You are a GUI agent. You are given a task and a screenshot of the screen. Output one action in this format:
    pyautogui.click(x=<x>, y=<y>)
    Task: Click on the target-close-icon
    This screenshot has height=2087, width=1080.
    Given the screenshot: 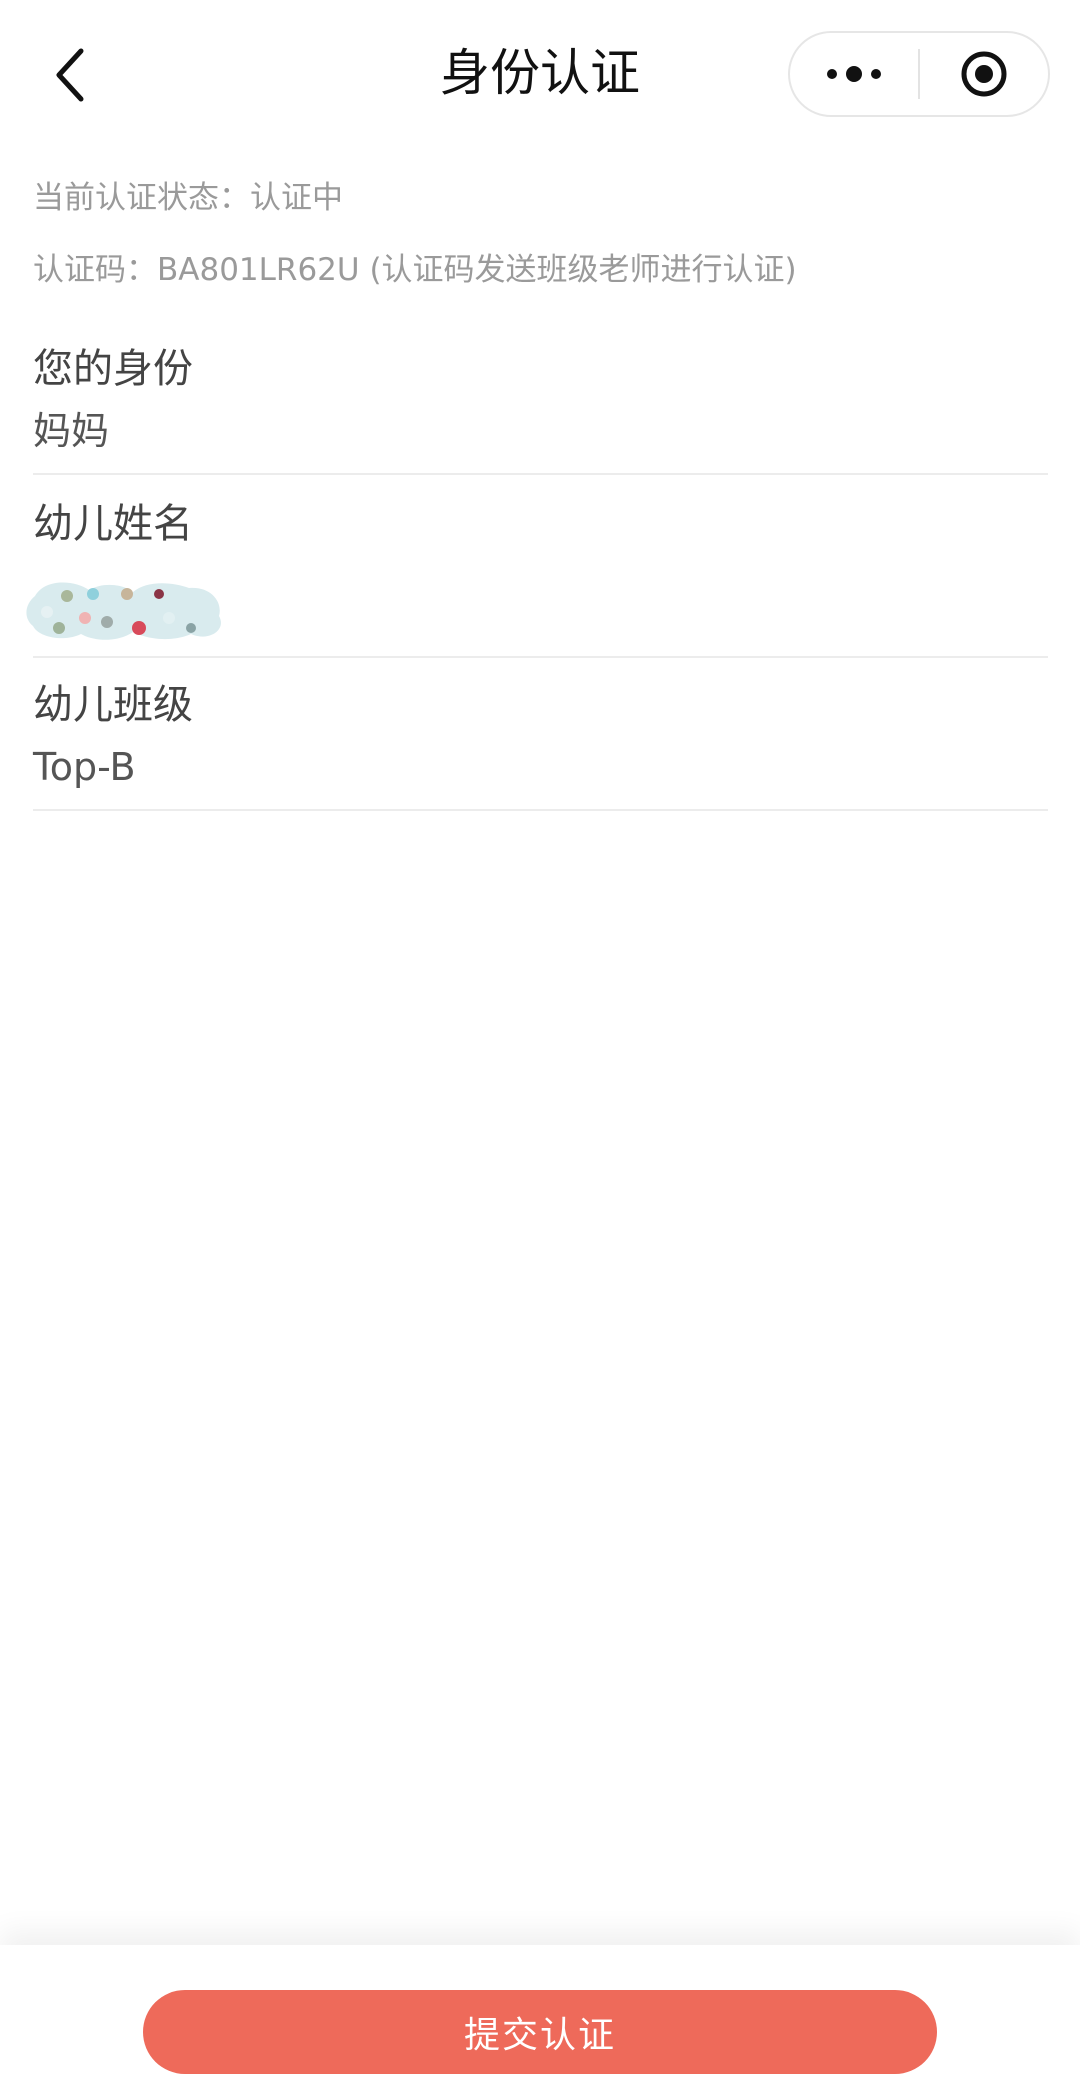 What is the action you would take?
    pyautogui.click(x=984, y=74)
    